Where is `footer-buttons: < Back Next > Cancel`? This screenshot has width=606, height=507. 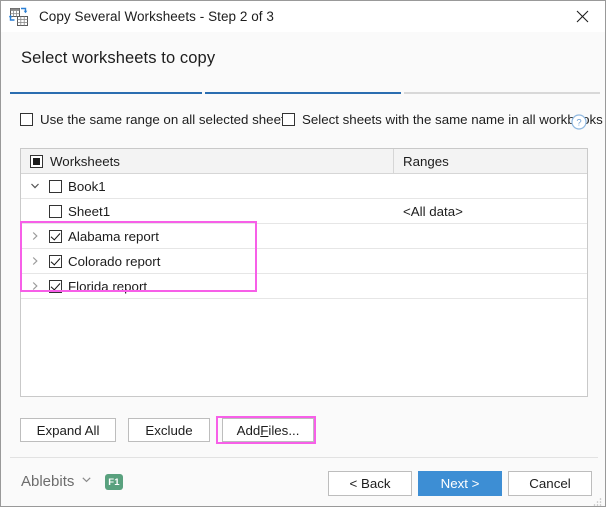
footer-buttons: < Back Next > Cancel is located at coordinates (460, 483).